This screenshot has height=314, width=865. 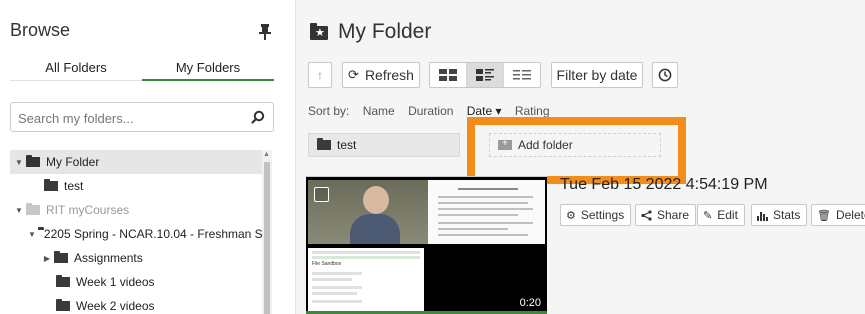 I want to click on list-view-button, so click(x=522, y=75).